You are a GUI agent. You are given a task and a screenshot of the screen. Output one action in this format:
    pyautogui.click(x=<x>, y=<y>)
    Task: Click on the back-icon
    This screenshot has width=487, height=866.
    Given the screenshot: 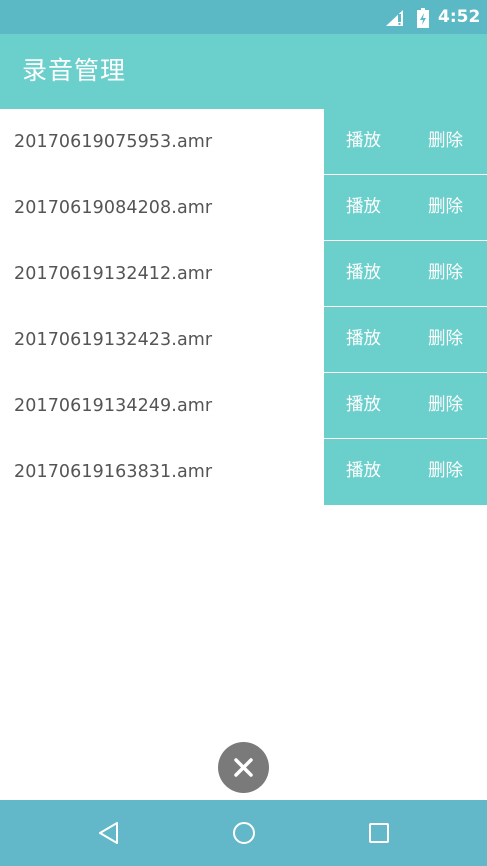 What is the action you would take?
    pyautogui.click(x=109, y=833)
    